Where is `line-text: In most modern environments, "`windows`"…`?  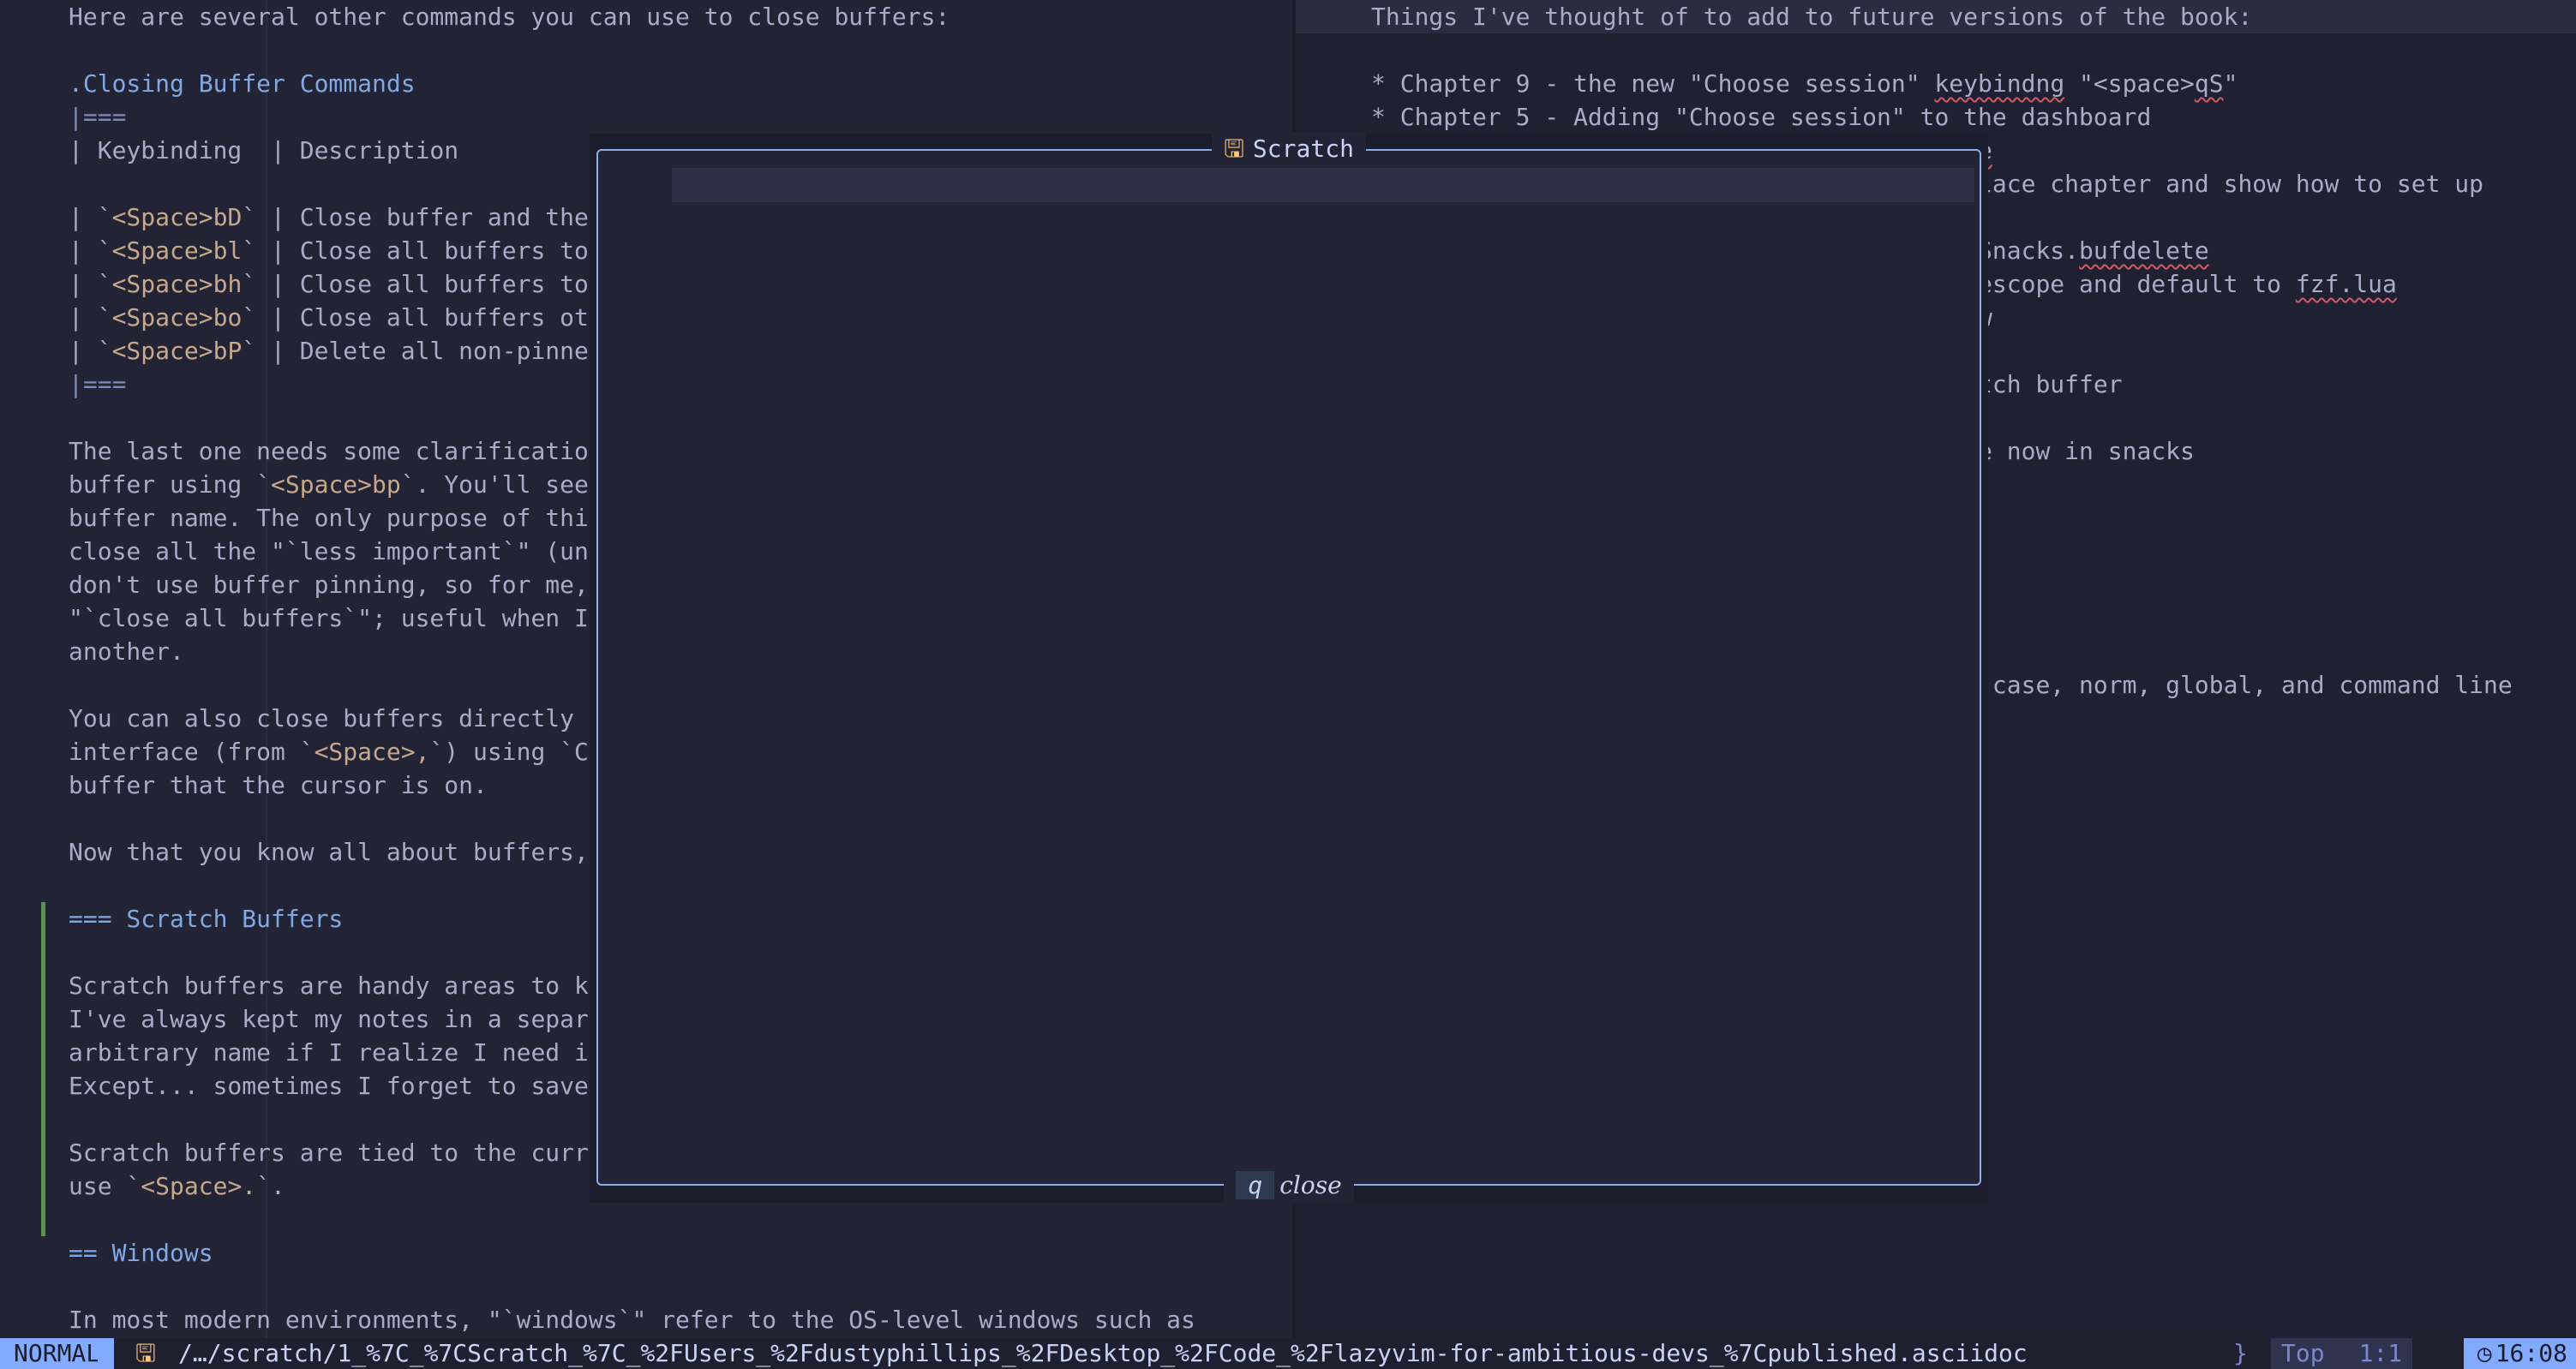 line-text: In most modern environments, "`windows`"… is located at coordinates (632, 1320).